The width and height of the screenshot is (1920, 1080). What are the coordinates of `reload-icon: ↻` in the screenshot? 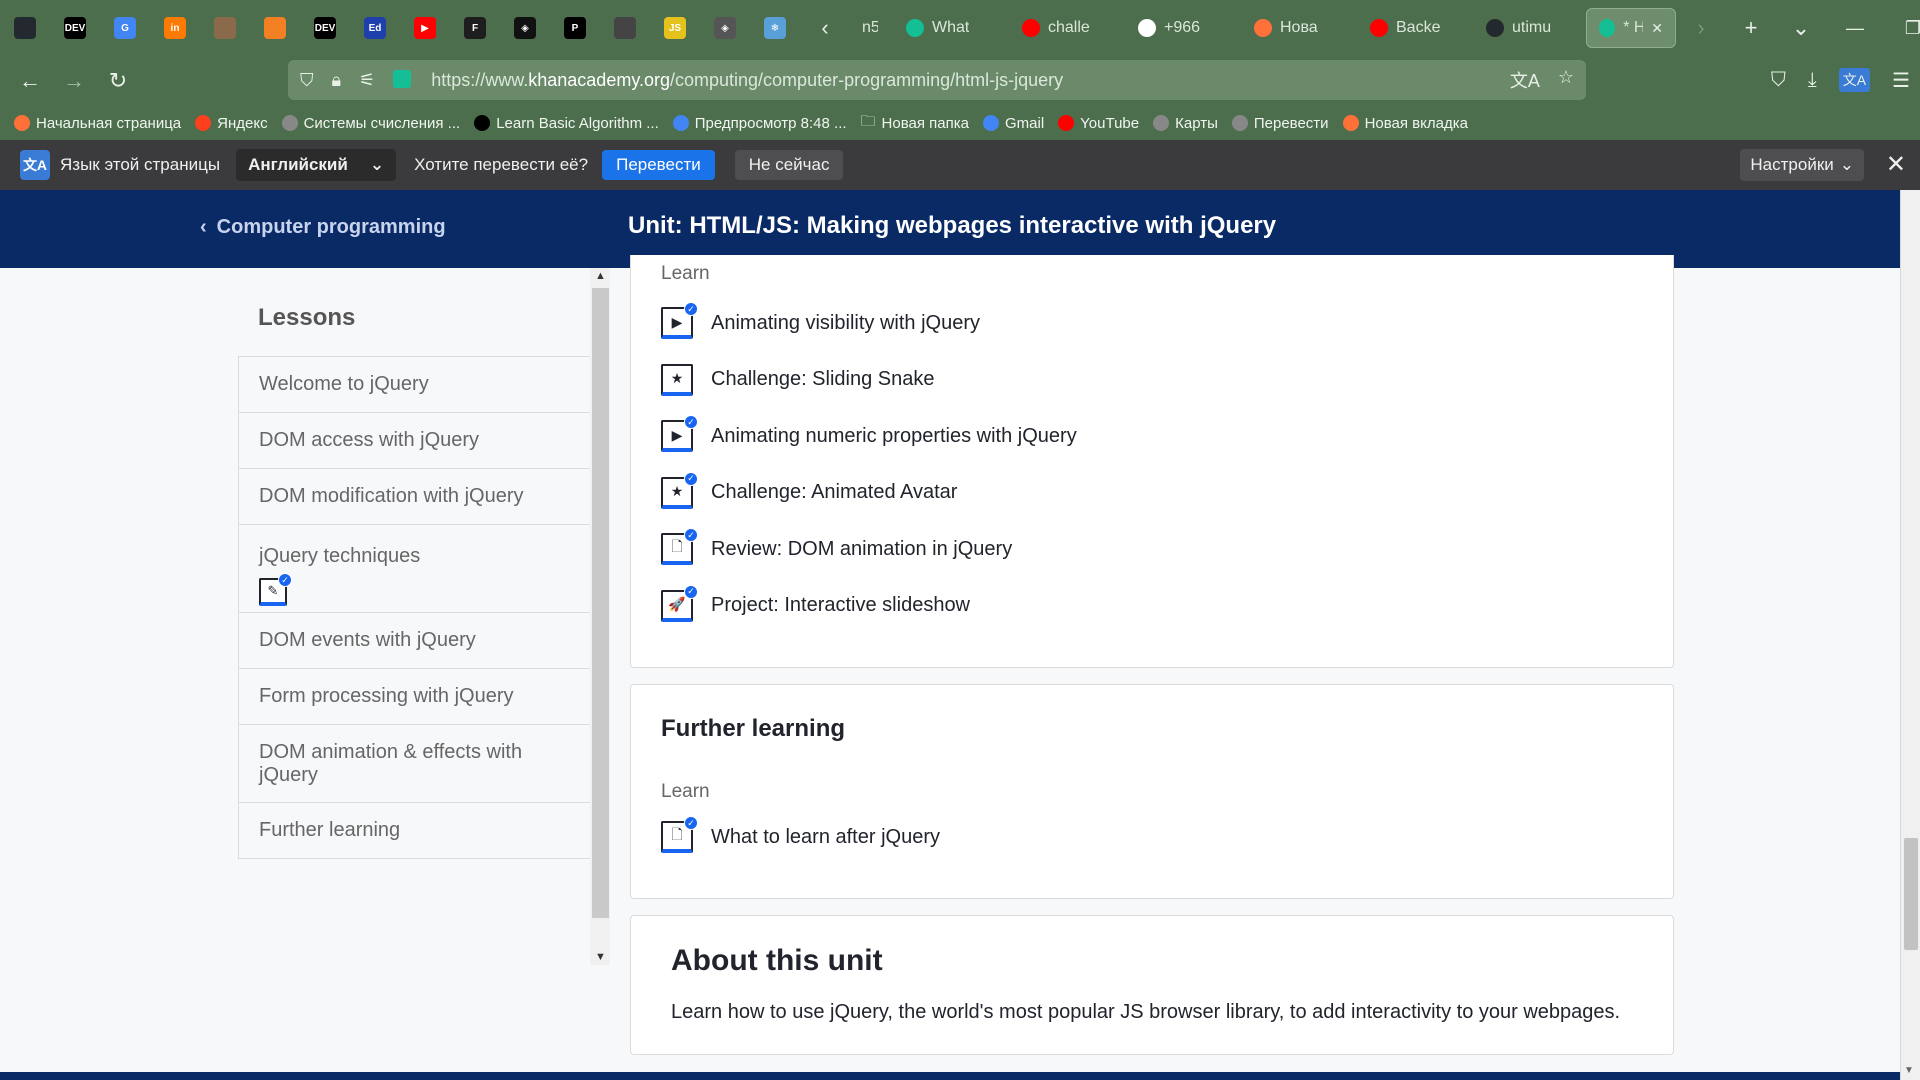 It's located at (118, 81).